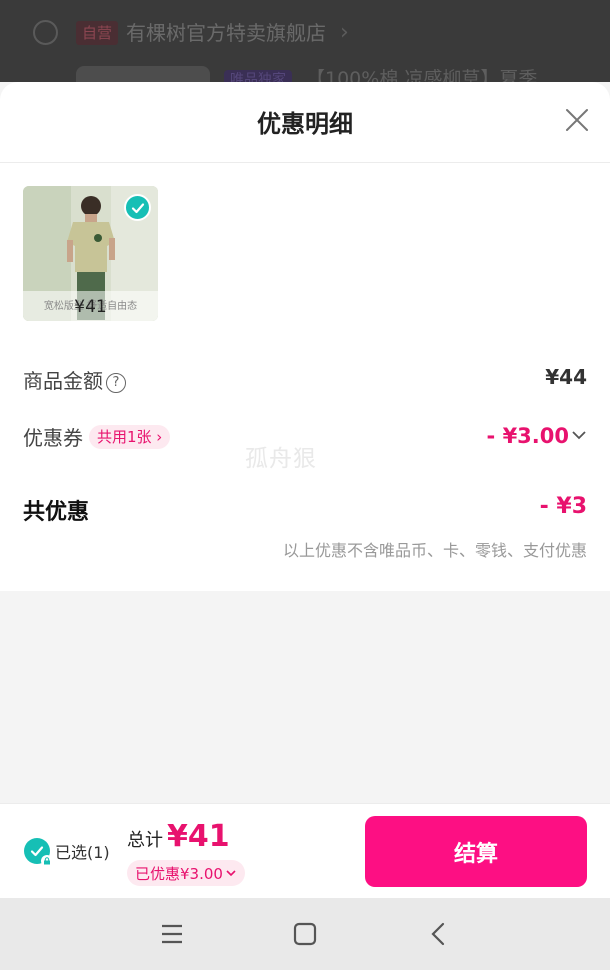  Describe the element at coordinates (38, 852) in the screenshot. I see `check-circle-icon` at that location.